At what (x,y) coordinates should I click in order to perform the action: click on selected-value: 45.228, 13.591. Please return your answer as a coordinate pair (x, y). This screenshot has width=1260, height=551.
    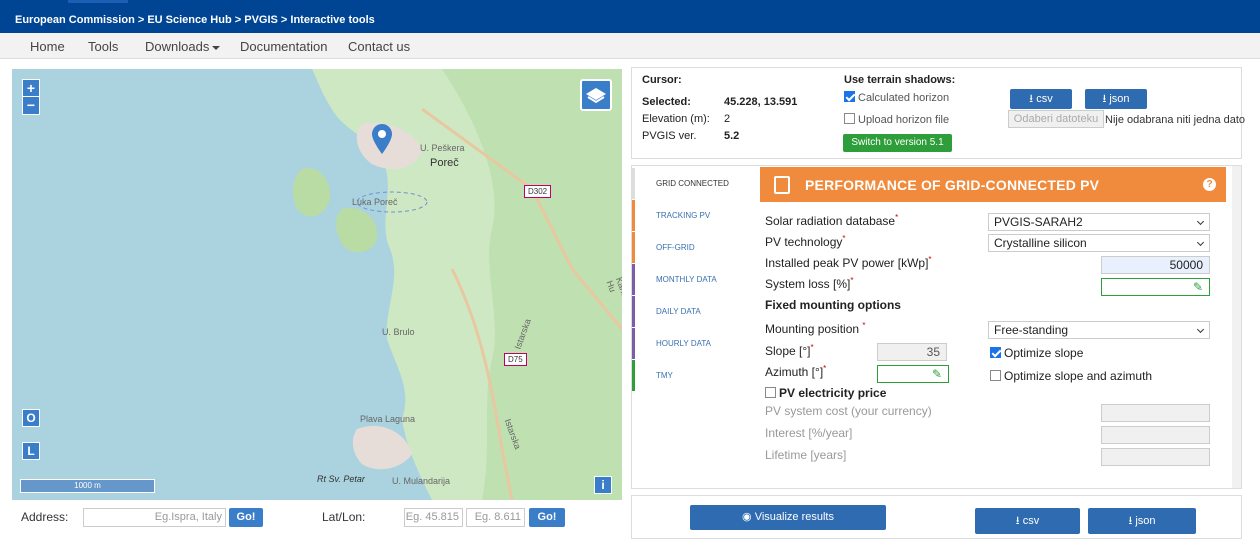
    Looking at the image, I should click on (761, 102).